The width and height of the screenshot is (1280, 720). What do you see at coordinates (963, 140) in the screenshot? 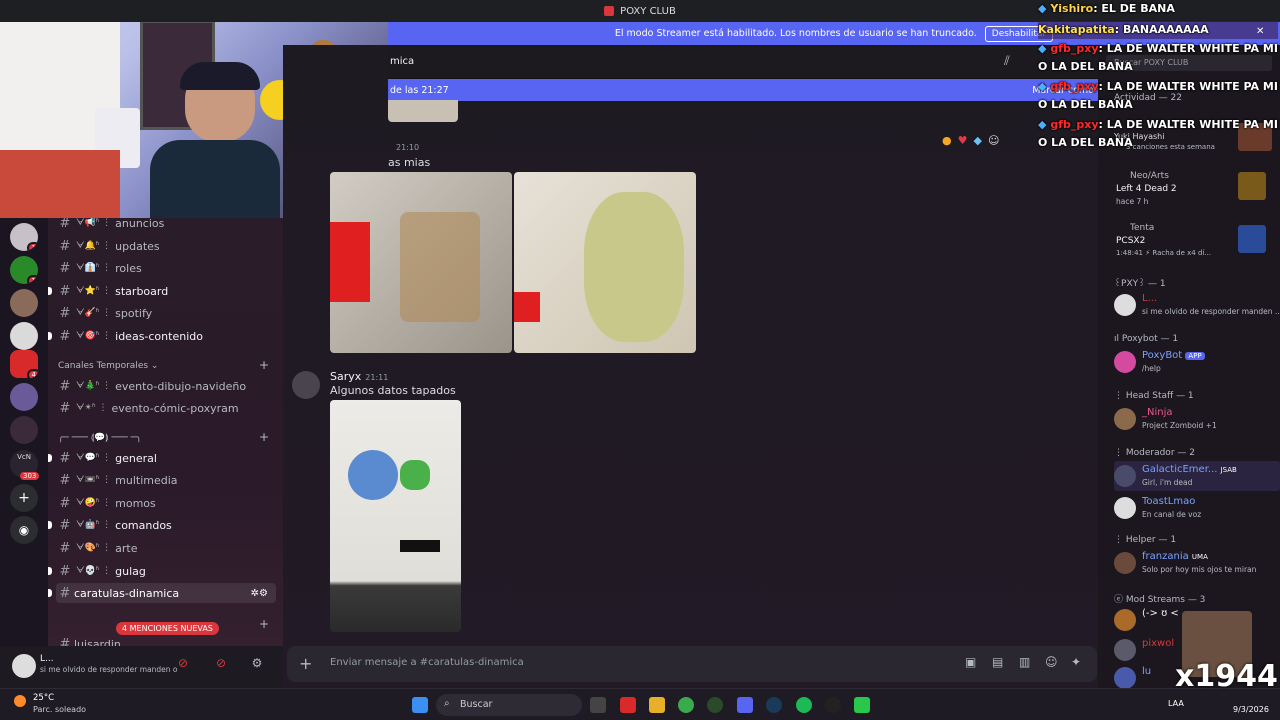
I see `heart-reaction-icon: ♥` at bounding box center [963, 140].